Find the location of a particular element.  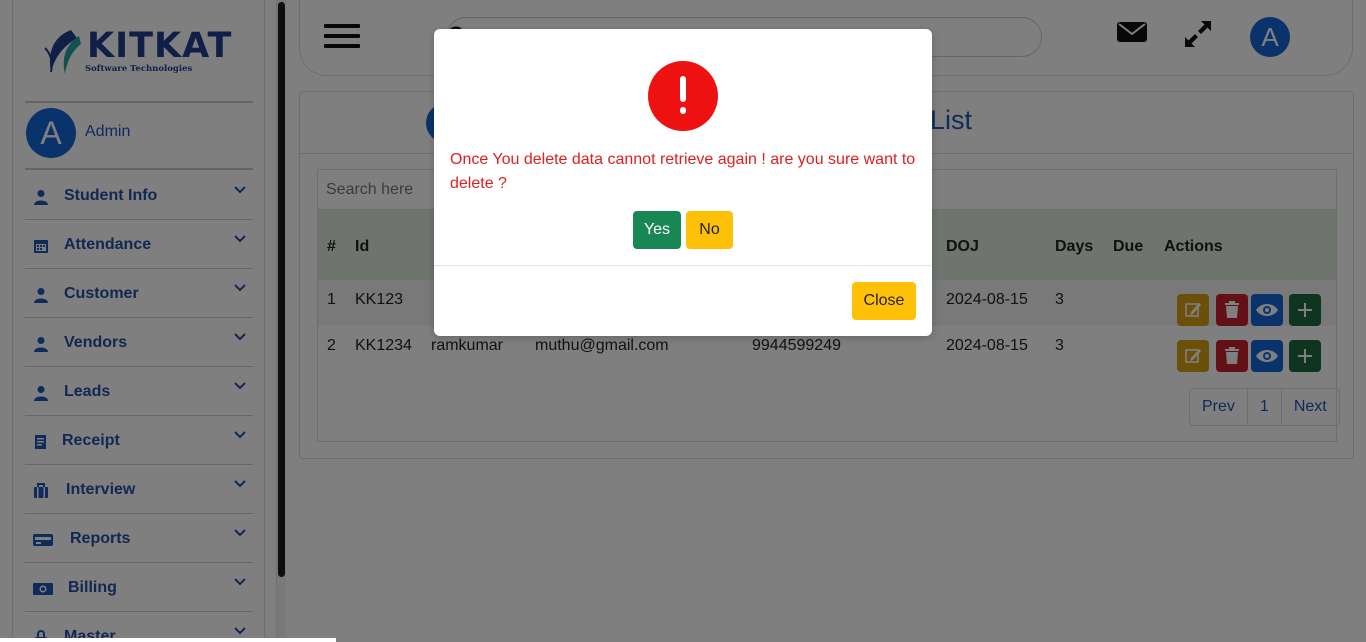

close-button: Close is located at coordinates (884, 301).